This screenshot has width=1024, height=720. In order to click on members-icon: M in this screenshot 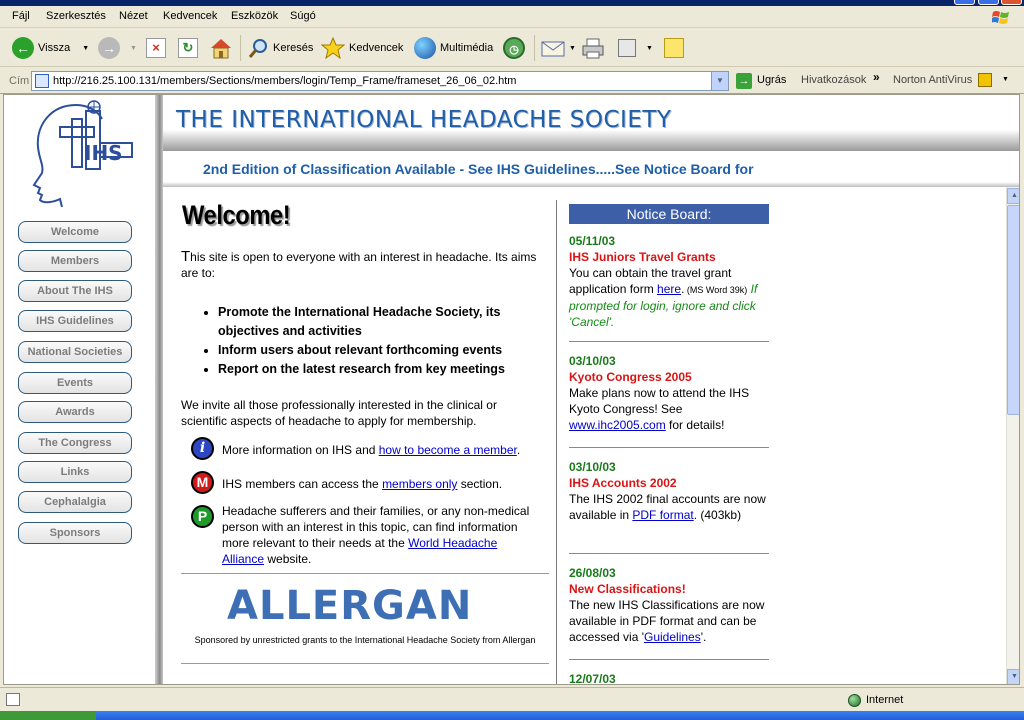, I will do `click(202, 482)`.